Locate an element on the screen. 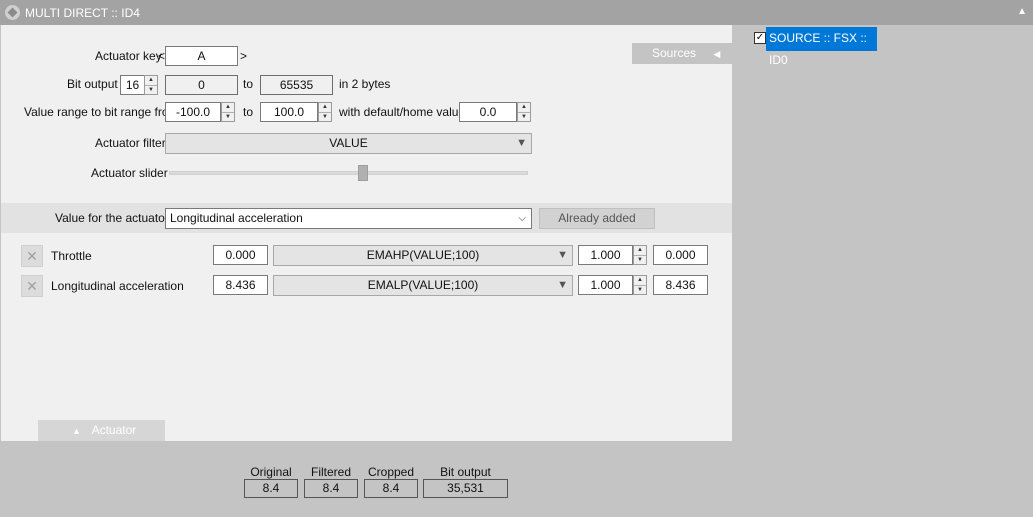  row-name: Throttle is located at coordinates (71, 256).